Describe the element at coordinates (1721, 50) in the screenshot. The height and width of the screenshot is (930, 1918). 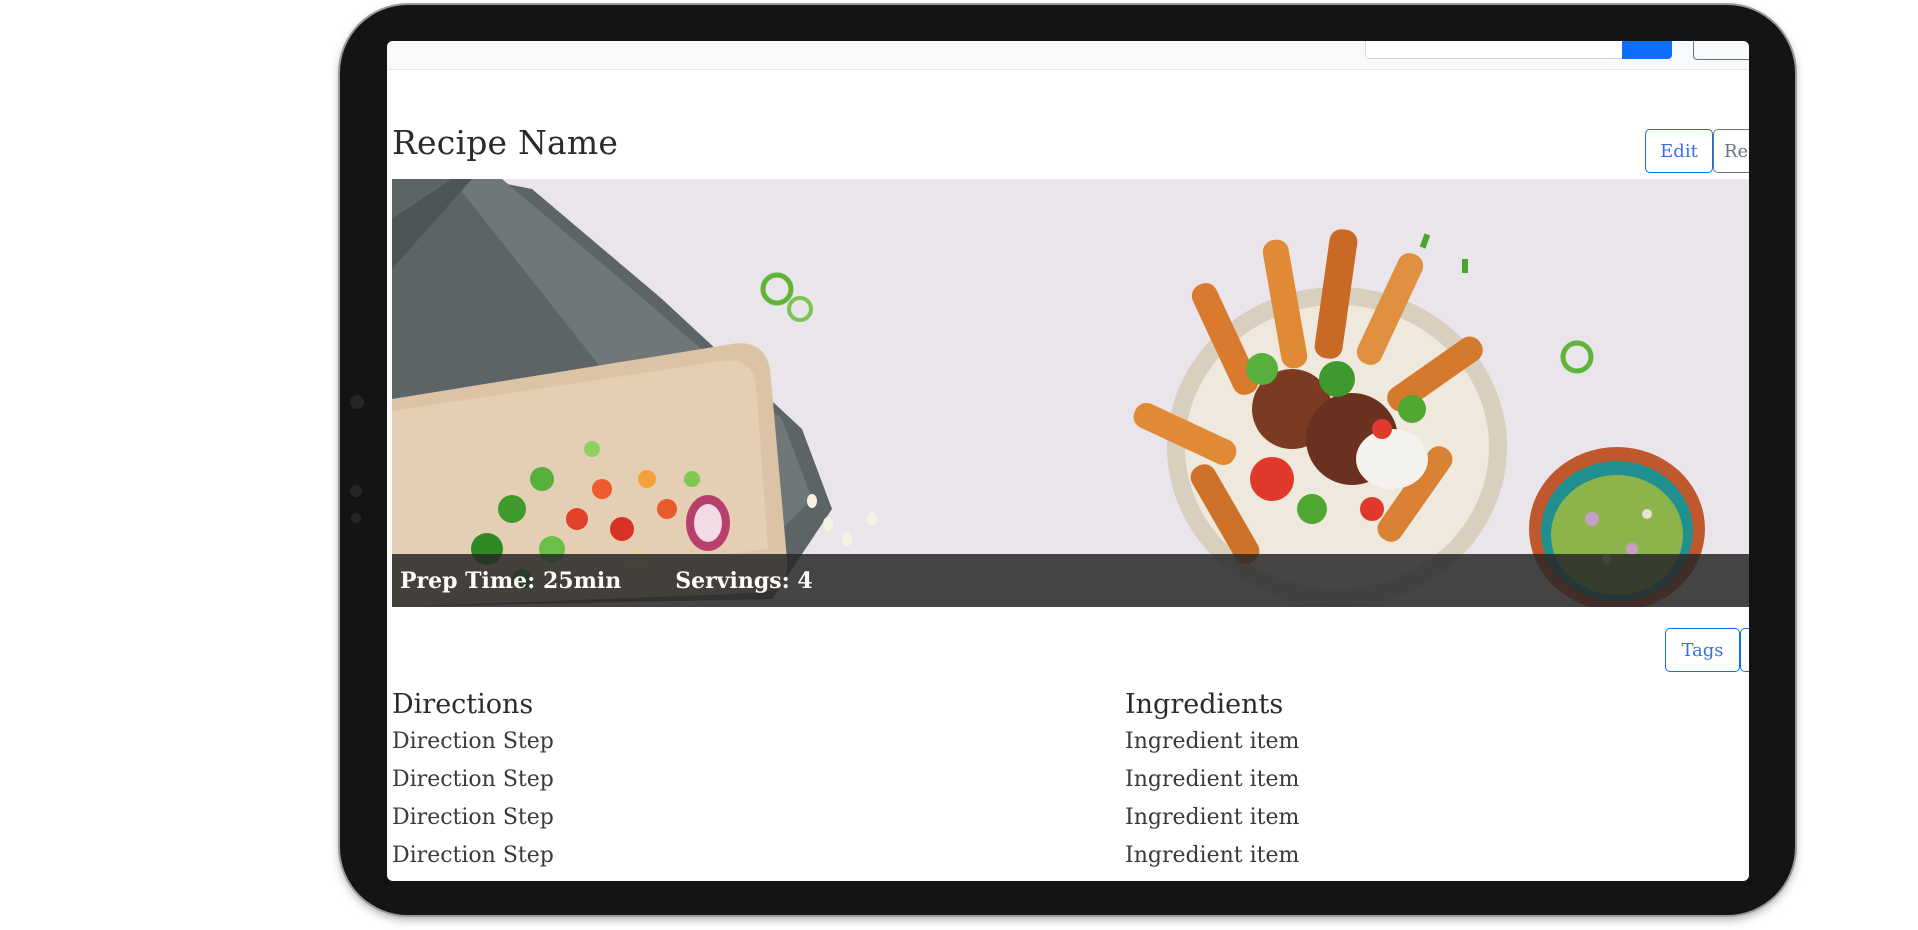
I see `nav-button` at that location.